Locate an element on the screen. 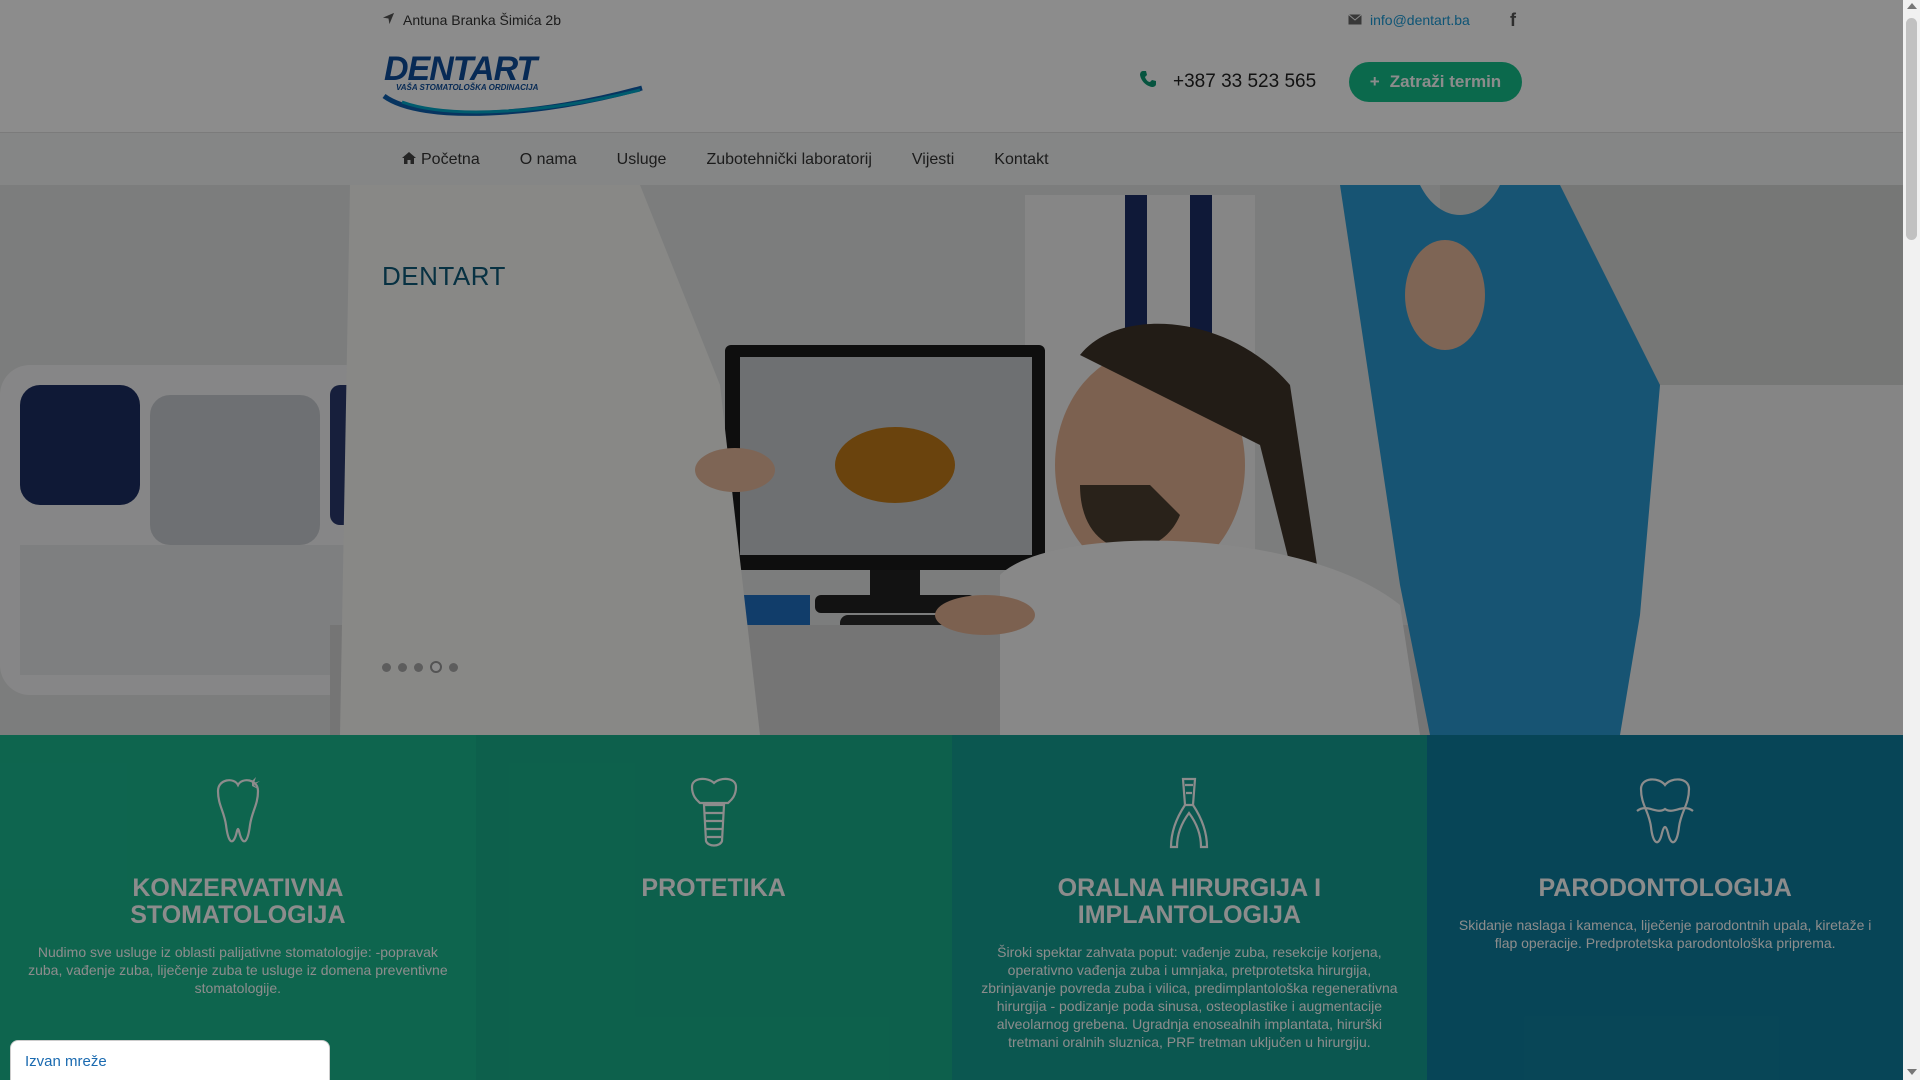 The height and width of the screenshot is (1080, 1920). nav-label: Usluge is located at coordinates (641, 159).